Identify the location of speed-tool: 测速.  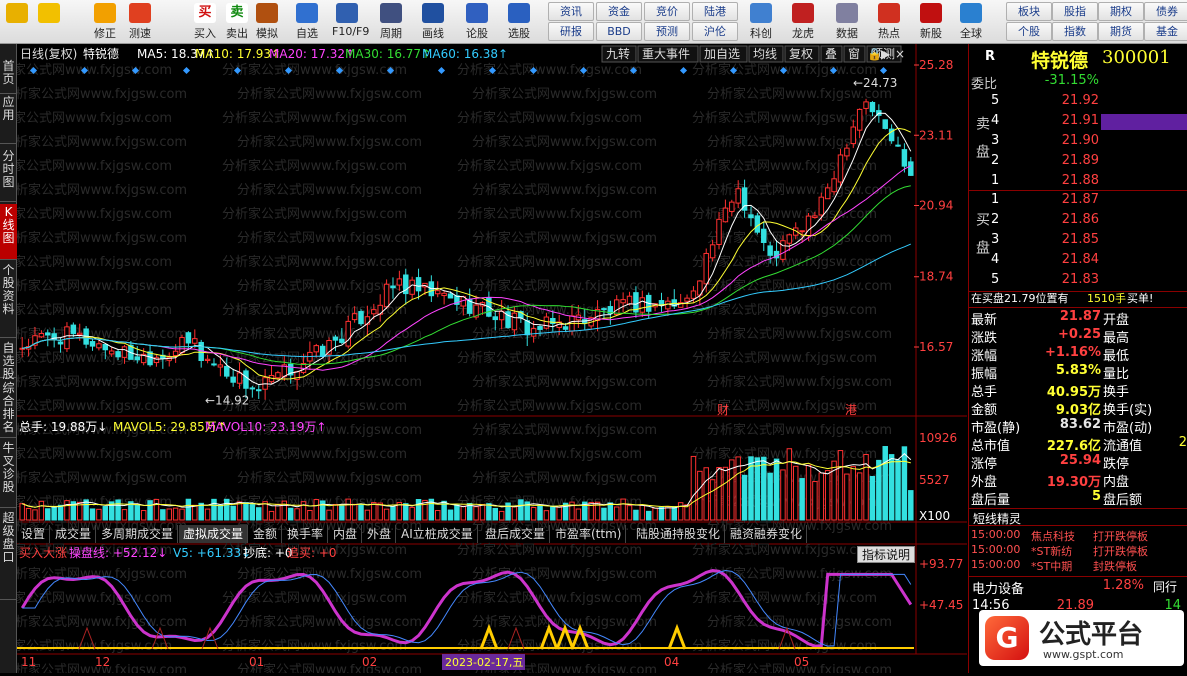
(140, 22).